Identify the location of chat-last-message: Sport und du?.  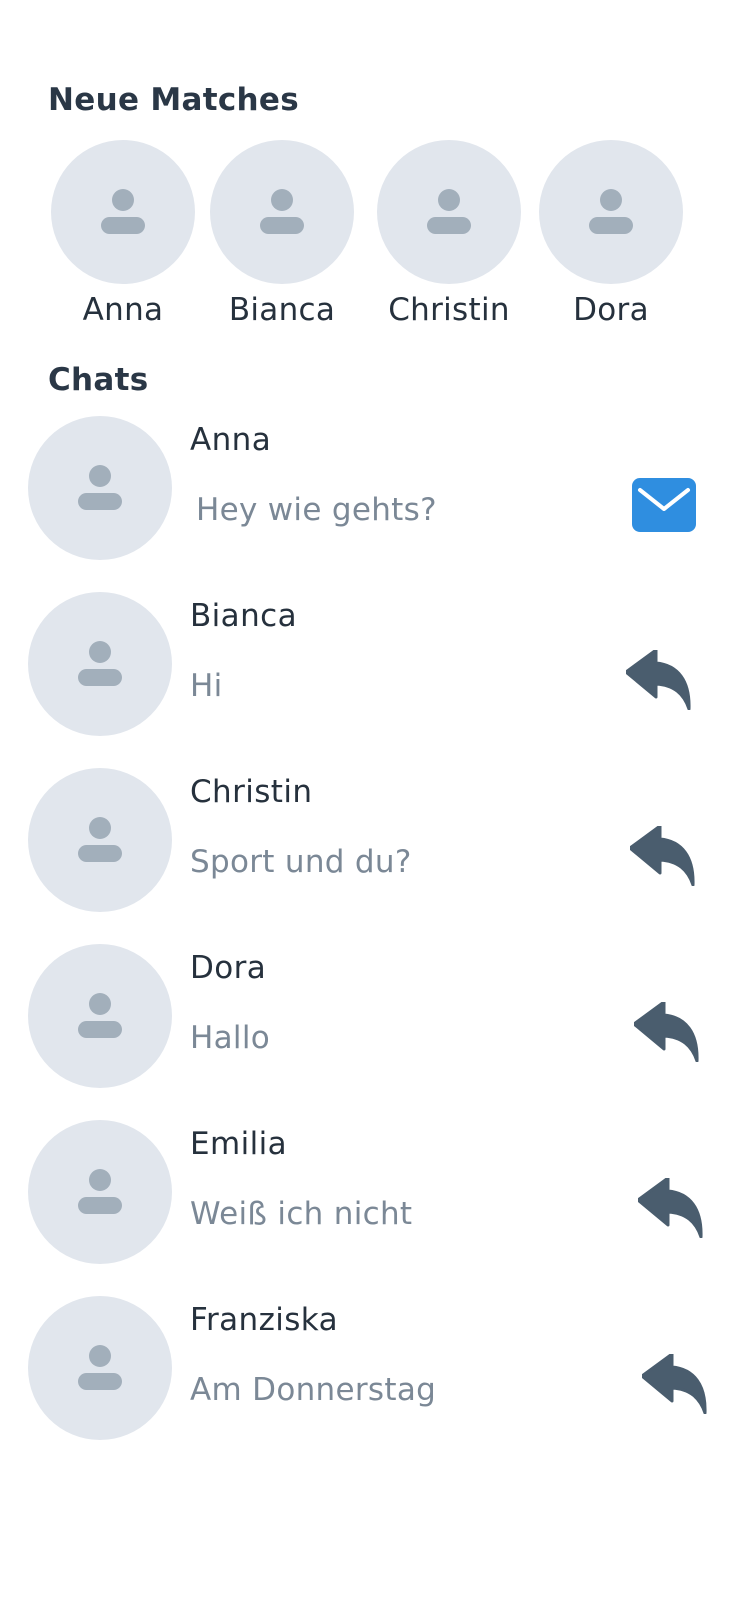
(301, 862).